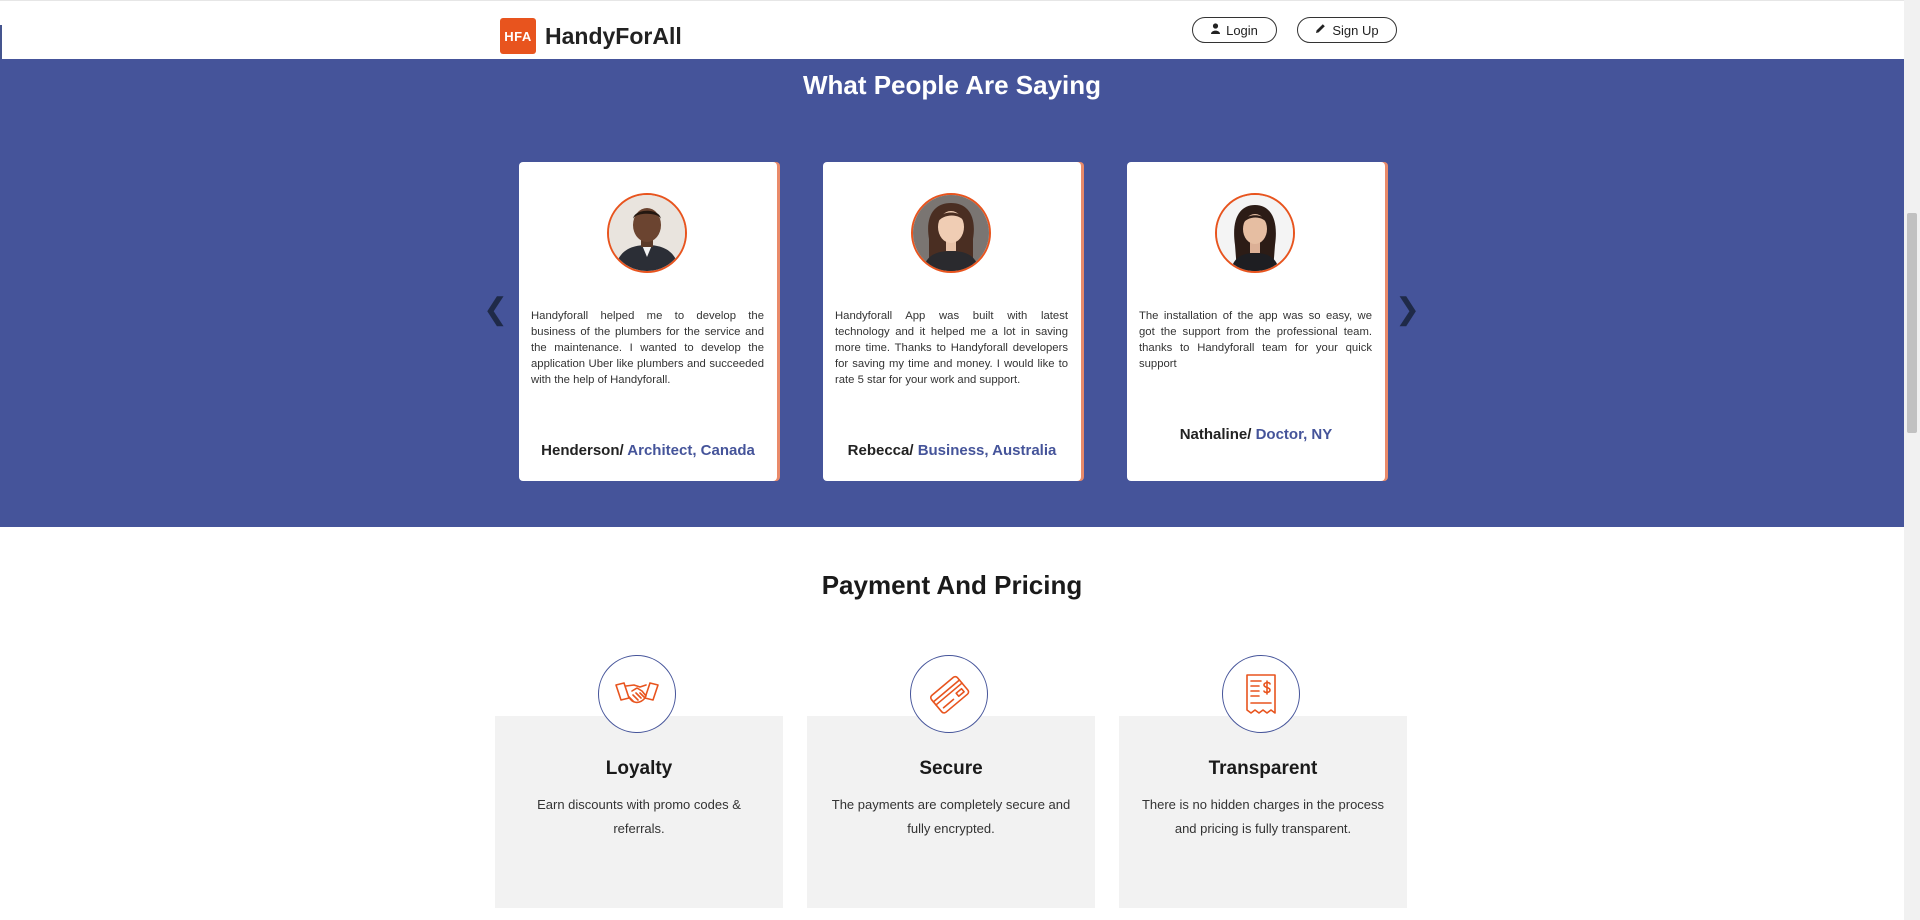 The image size is (1920, 920). I want to click on user-icon, so click(1216, 30).